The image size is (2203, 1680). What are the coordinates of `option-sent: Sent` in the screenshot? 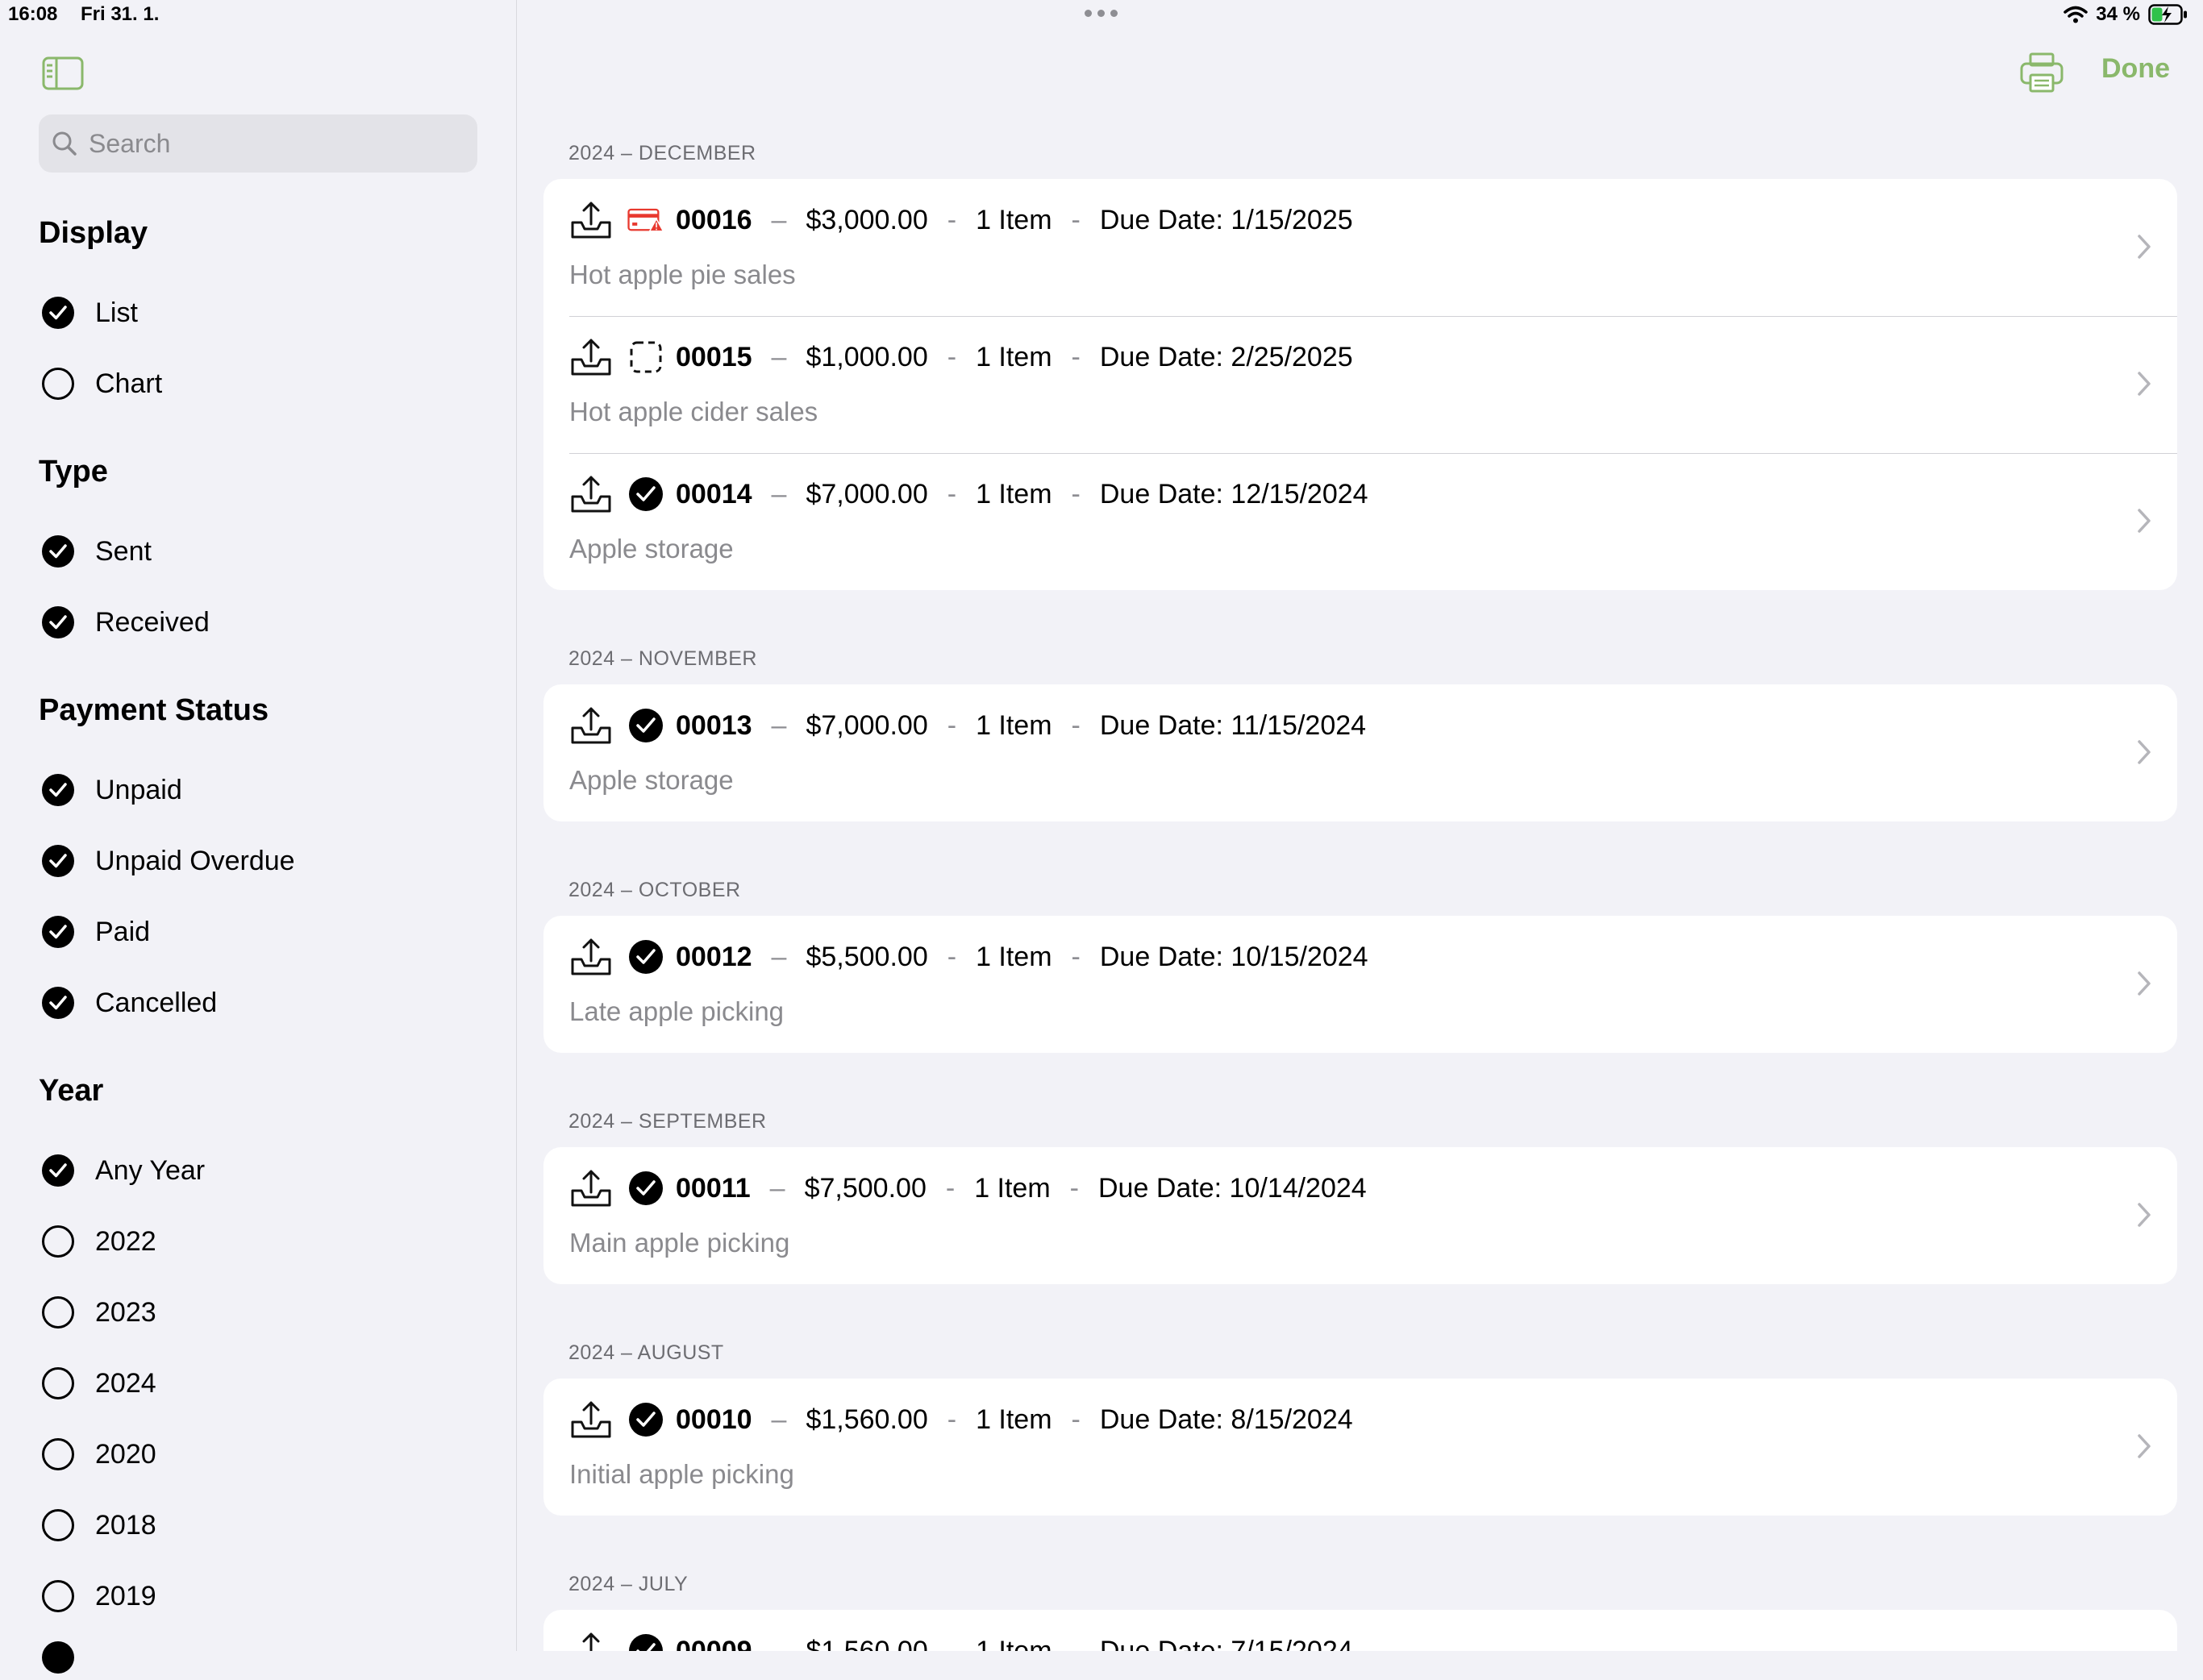 It's located at (97, 551).